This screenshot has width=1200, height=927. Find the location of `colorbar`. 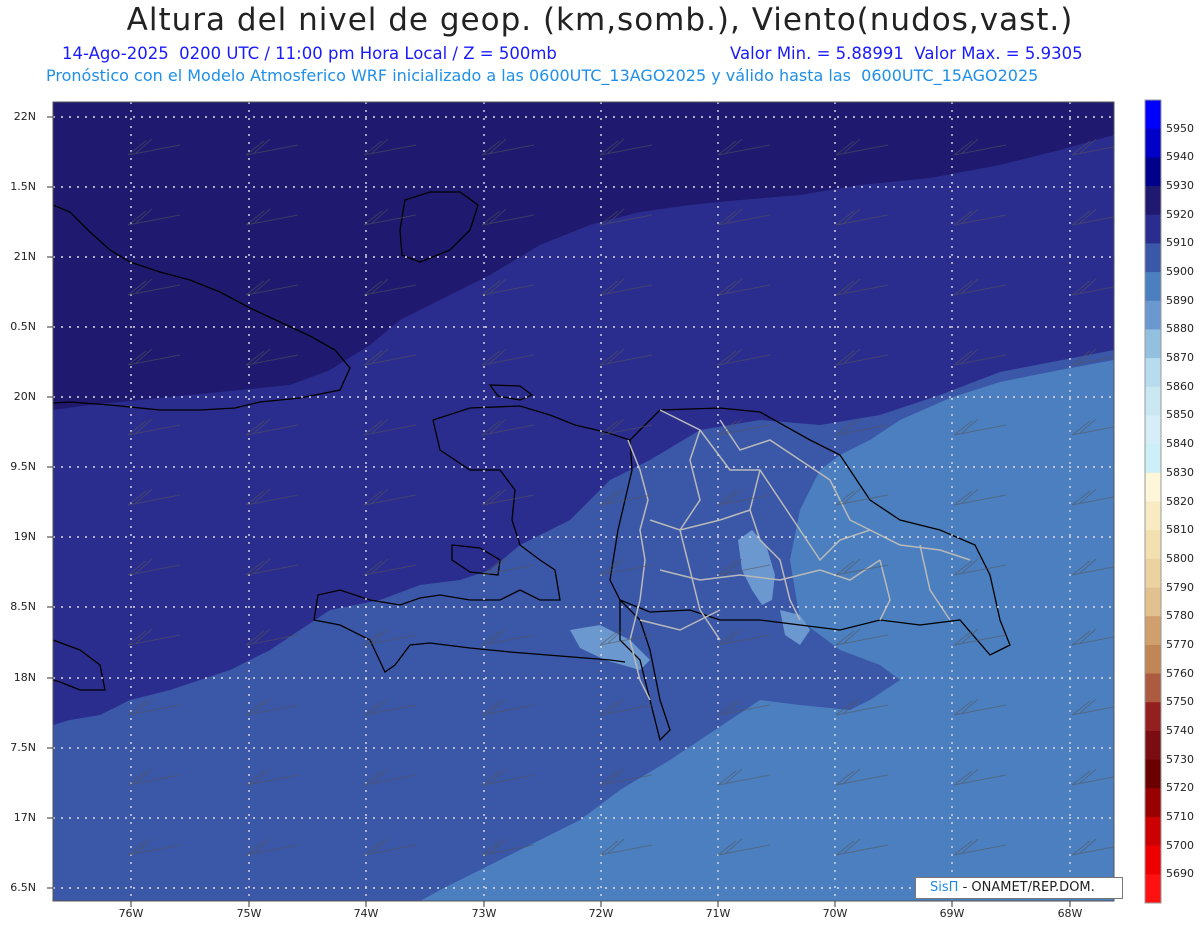

colorbar is located at coordinates (1153, 501).